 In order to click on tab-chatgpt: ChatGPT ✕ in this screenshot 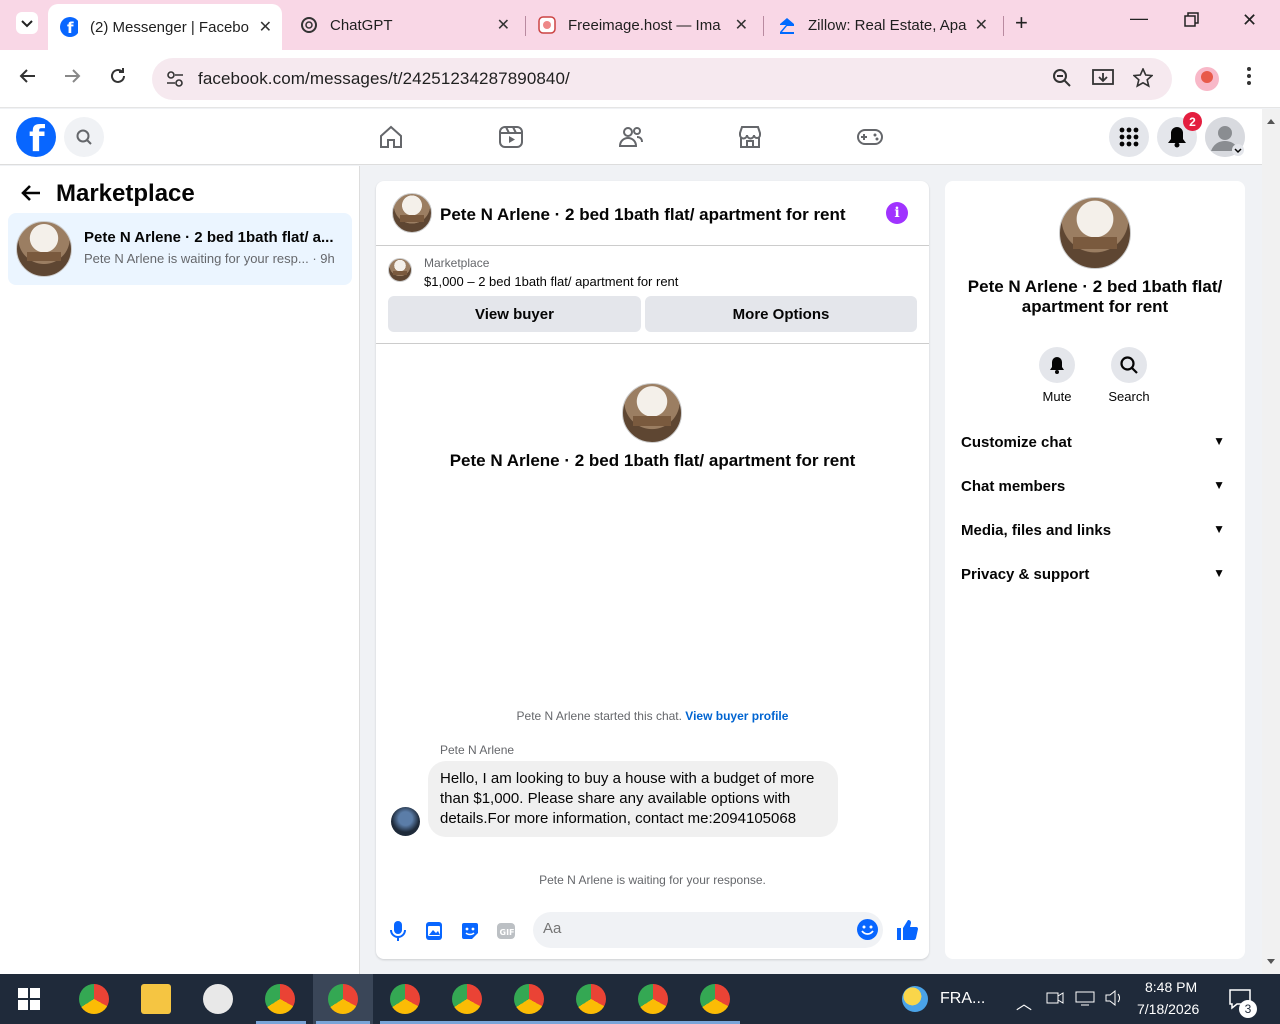, I will do `click(410, 25)`.